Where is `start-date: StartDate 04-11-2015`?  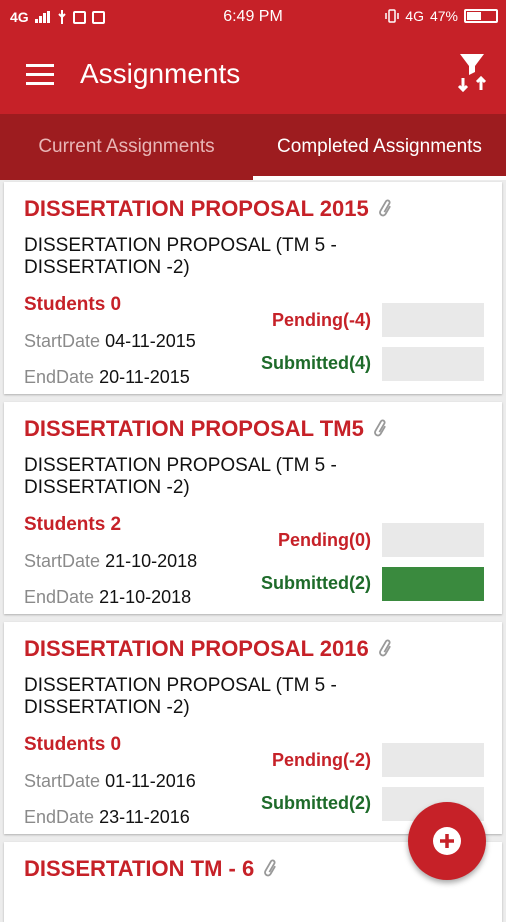
start-date: StartDate 04-11-2015 is located at coordinates (110, 341).